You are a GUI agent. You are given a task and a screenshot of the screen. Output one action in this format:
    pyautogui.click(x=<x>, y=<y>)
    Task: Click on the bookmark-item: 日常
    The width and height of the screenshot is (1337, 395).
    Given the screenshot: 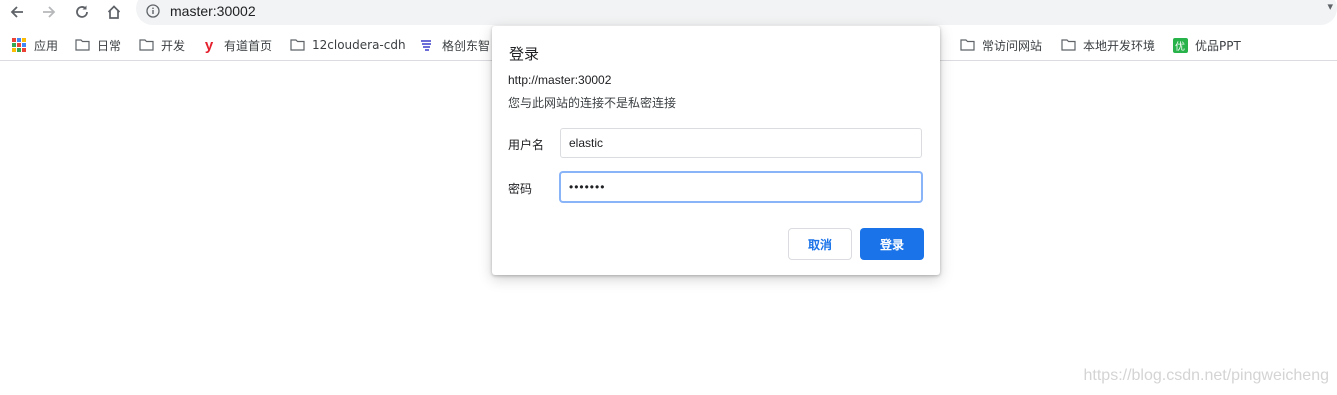 What is the action you would take?
    pyautogui.click(x=97, y=45)
    